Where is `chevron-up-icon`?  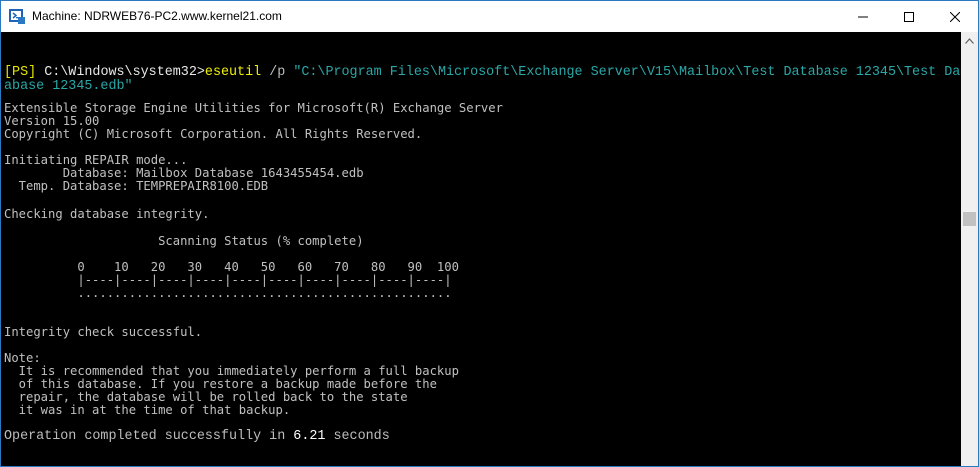
chevron-up-icon is located at coordinates (969, 40).